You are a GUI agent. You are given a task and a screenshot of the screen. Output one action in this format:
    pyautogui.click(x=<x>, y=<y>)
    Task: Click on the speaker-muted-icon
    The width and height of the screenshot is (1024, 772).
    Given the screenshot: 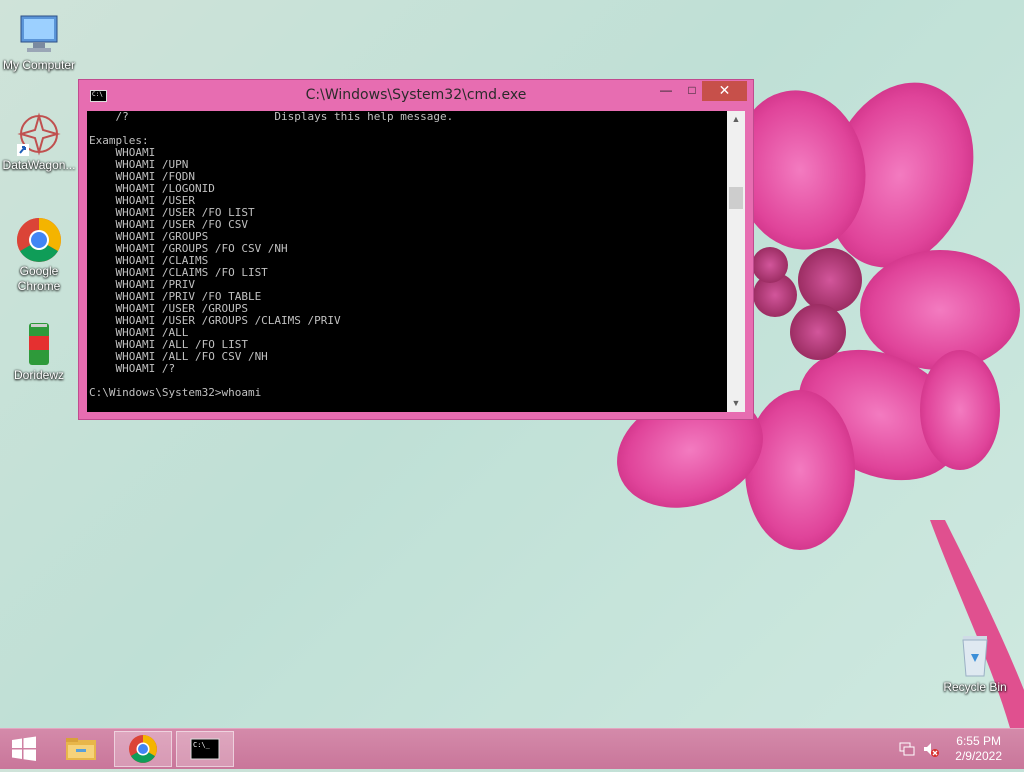 What is the action you would take?
    pyautogui.click(x=931, y=749)
    